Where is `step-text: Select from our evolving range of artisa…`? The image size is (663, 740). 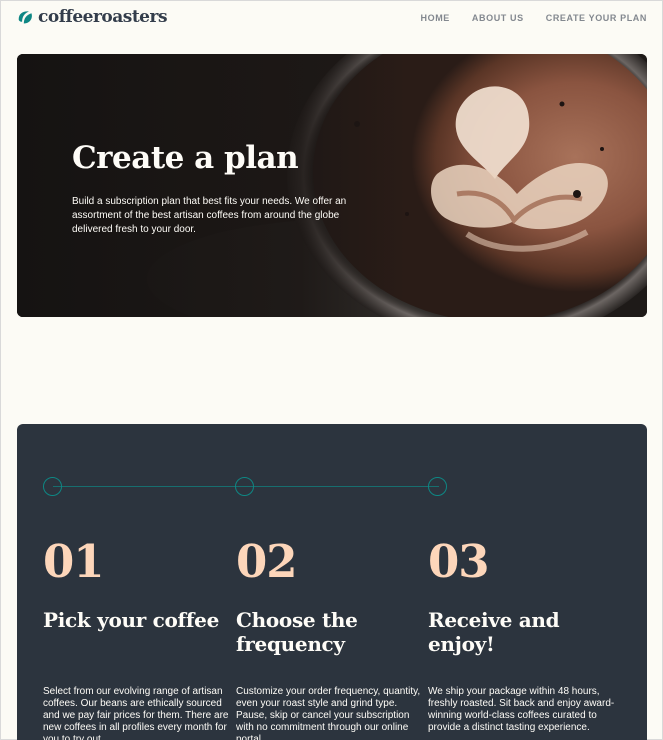
step-text: Select from our evolving range of artisa… is located at coordinates (136, 713).